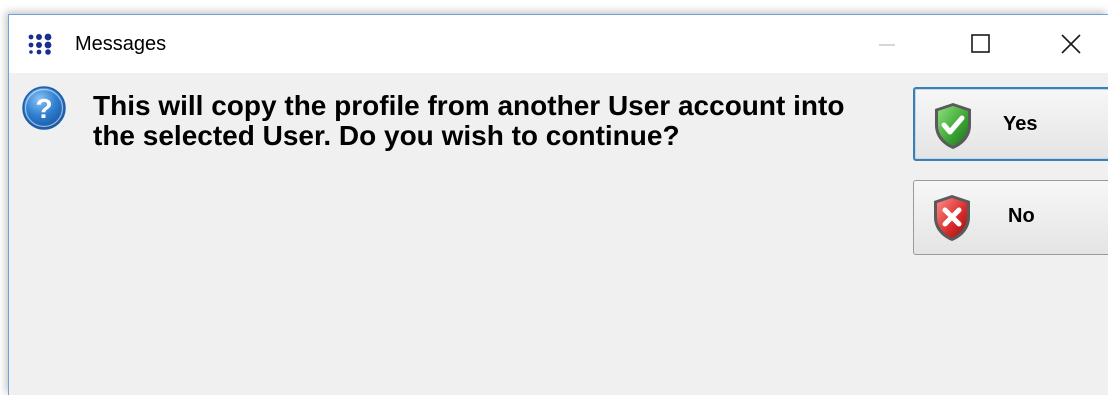  I want to click on window-title: Messages, so click(121, 44).